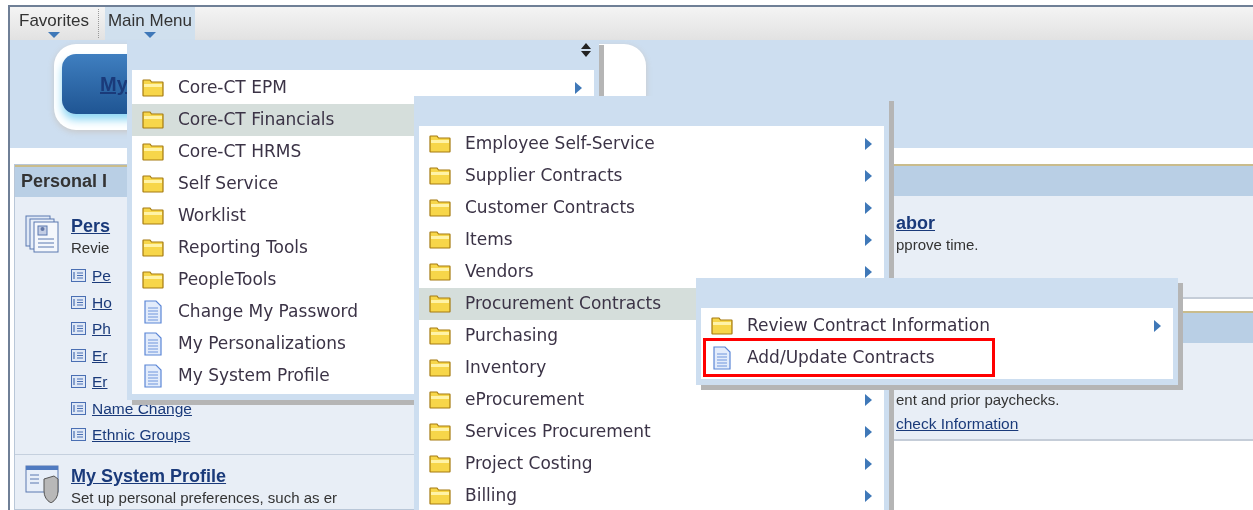 This screenshot has height=510, width=1253. What do you see at coordinates (102, 302) in the screenshot?
I see `pagelet-link: Ho` at bounding box center [102, 302].